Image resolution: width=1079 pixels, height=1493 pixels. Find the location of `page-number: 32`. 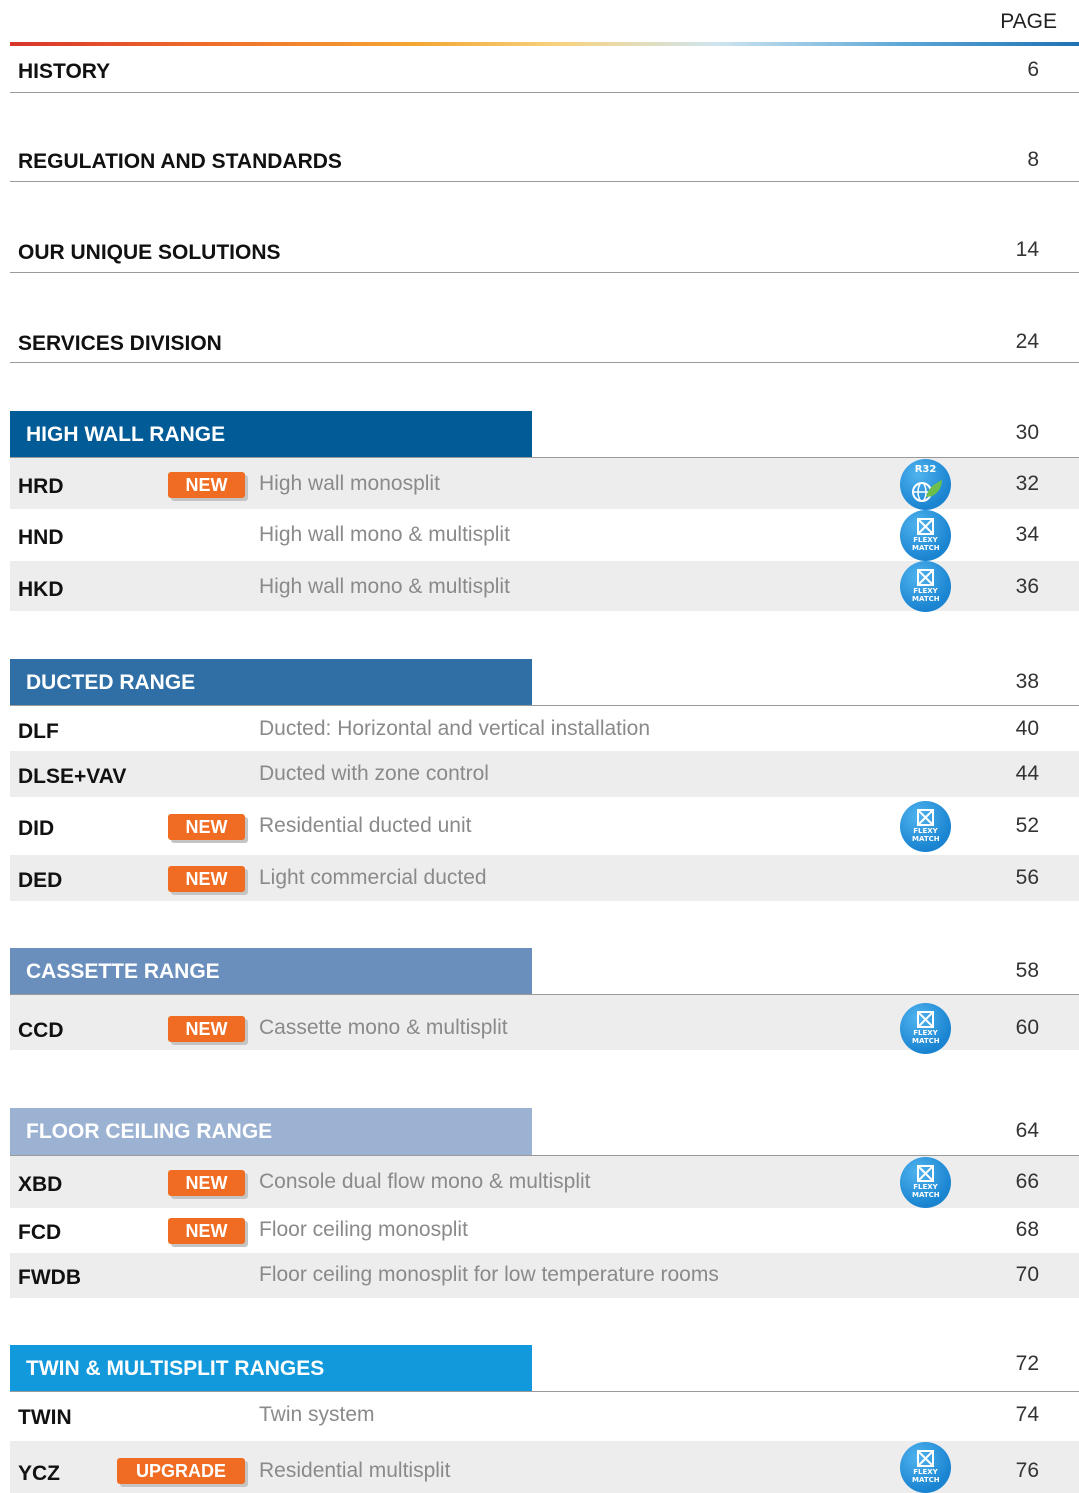

page-number: 32 is located at coordinates (1027, 483).